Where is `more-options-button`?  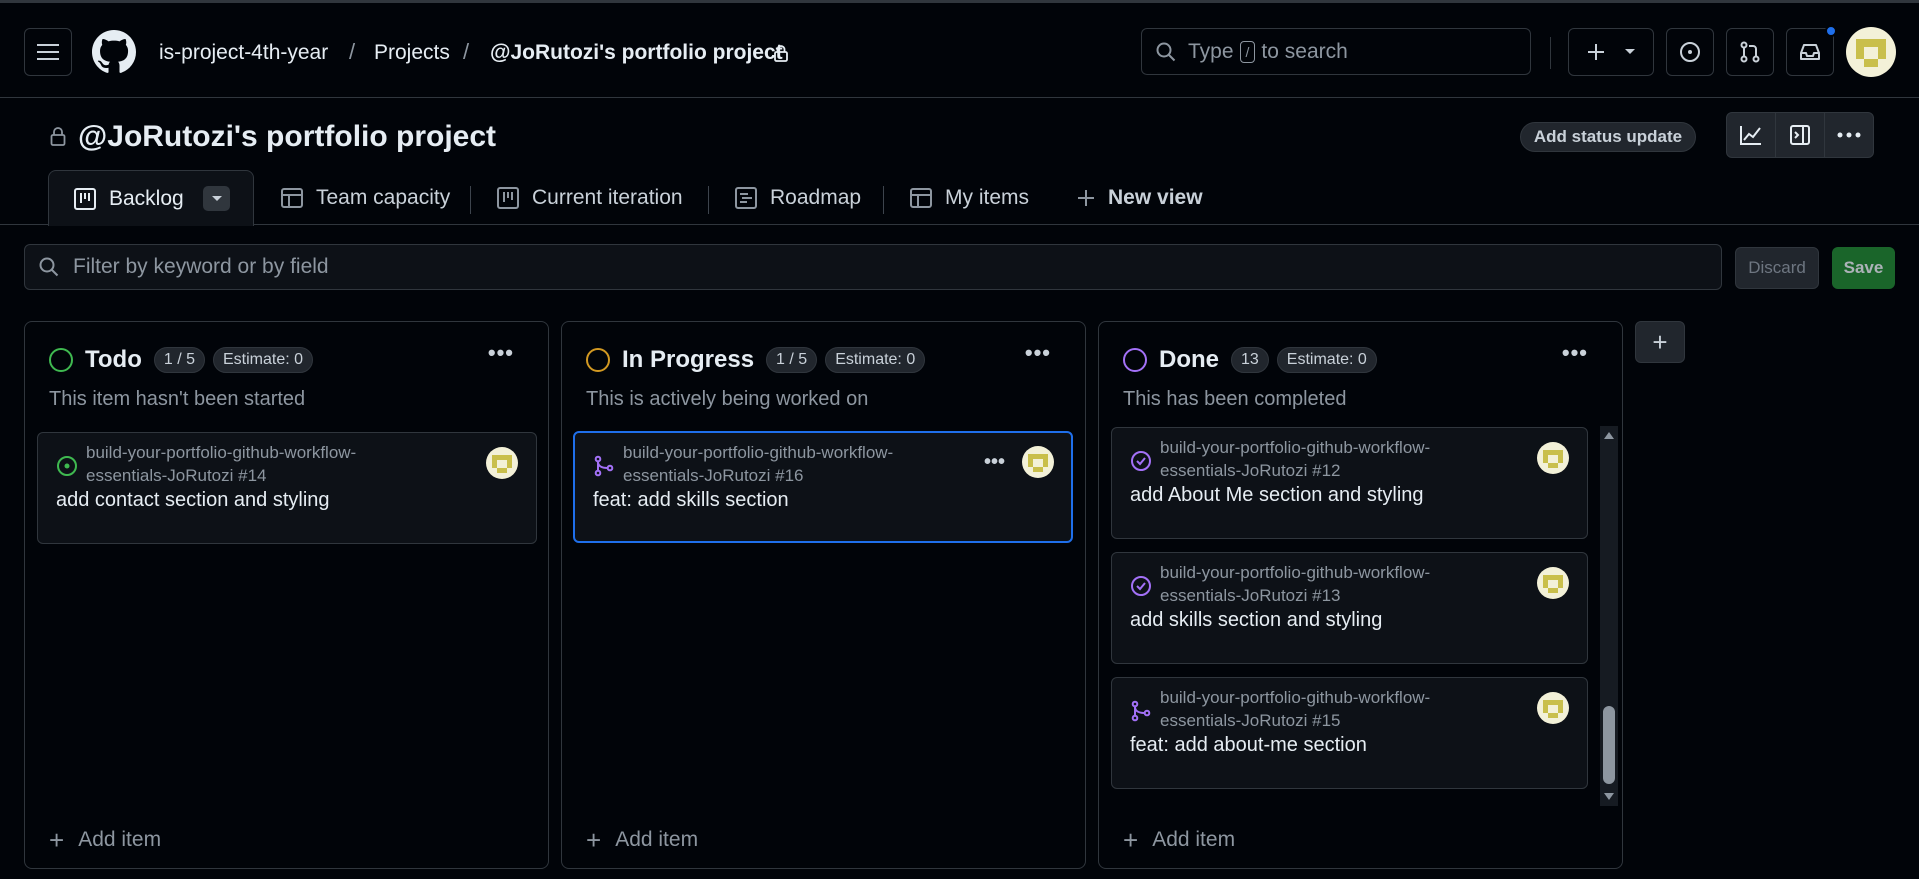
more-options-button is located at coordinates (1849, 135).